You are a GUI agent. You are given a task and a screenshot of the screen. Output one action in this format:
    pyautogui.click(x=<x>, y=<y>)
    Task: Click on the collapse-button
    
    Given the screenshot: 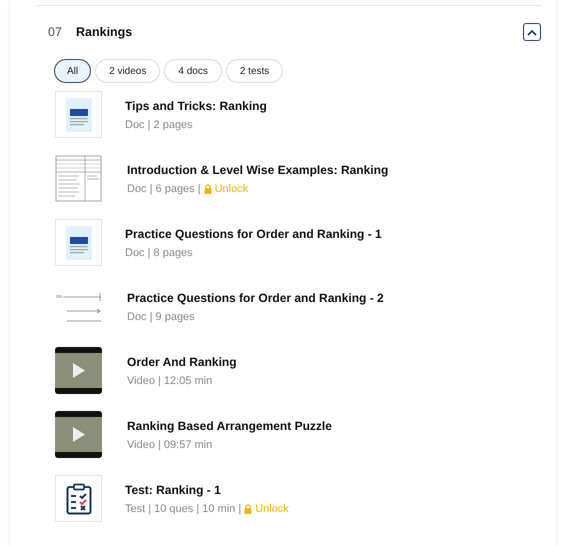 What is the action you would take?
    pyautogui.click(x=532, y=32)
    